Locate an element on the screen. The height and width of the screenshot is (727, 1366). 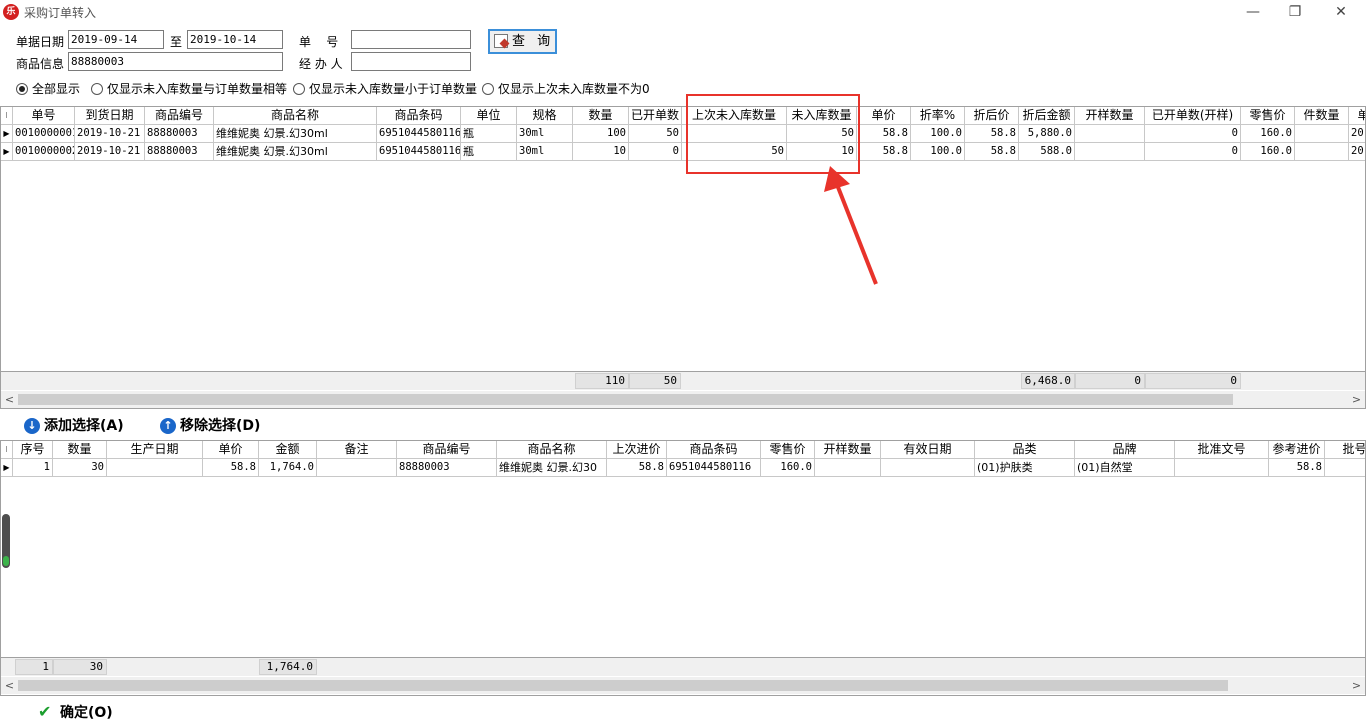
column-header: 备注 is located at coordinates (357, 450).